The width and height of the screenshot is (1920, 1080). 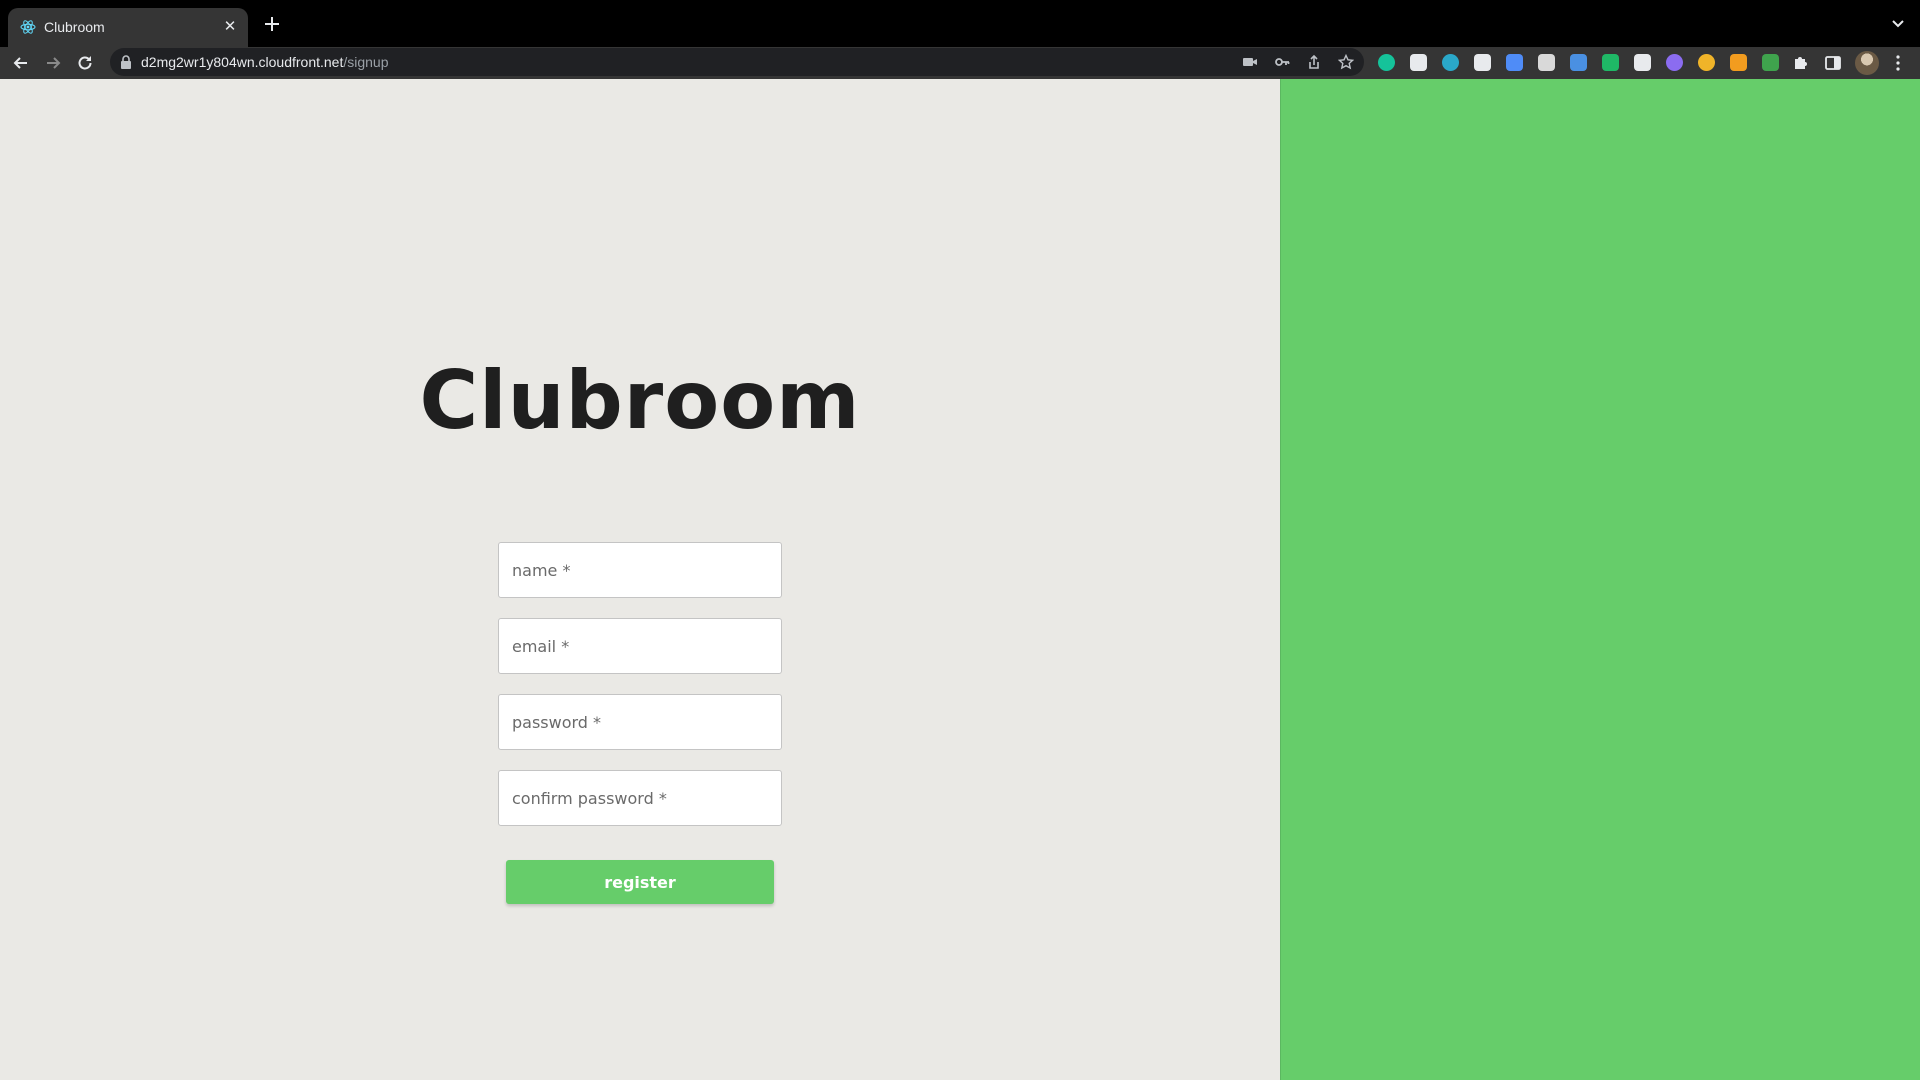 I want to click on notion-icon, so click(x=1418, y=62).